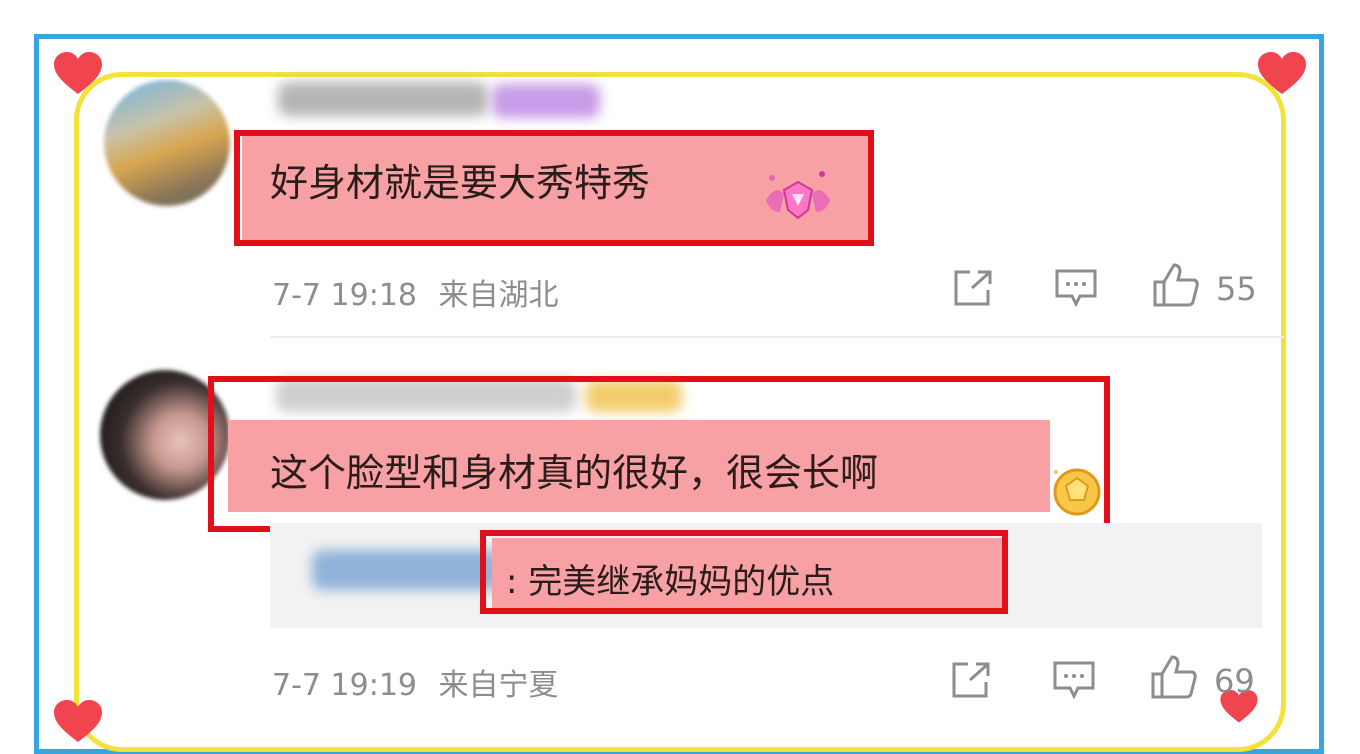  Describe the element at coordinates (406, 570) in the screenshot. I see `reply-username-blurred` at that location.